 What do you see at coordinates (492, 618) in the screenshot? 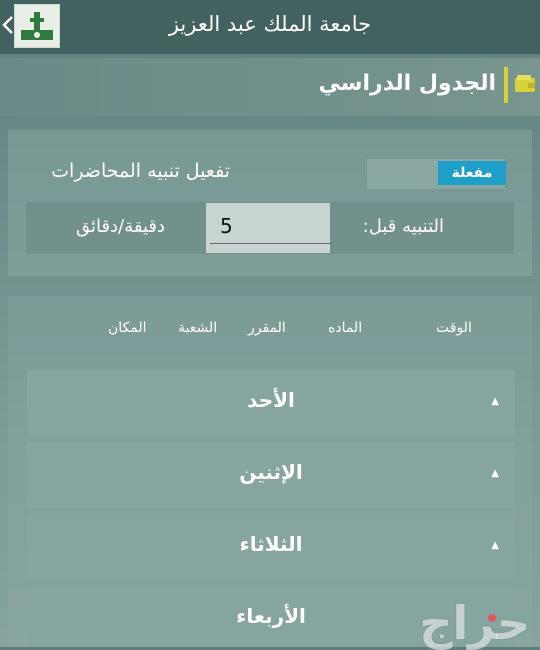
I see `watermark-dot` at bounding box center [492, 618].